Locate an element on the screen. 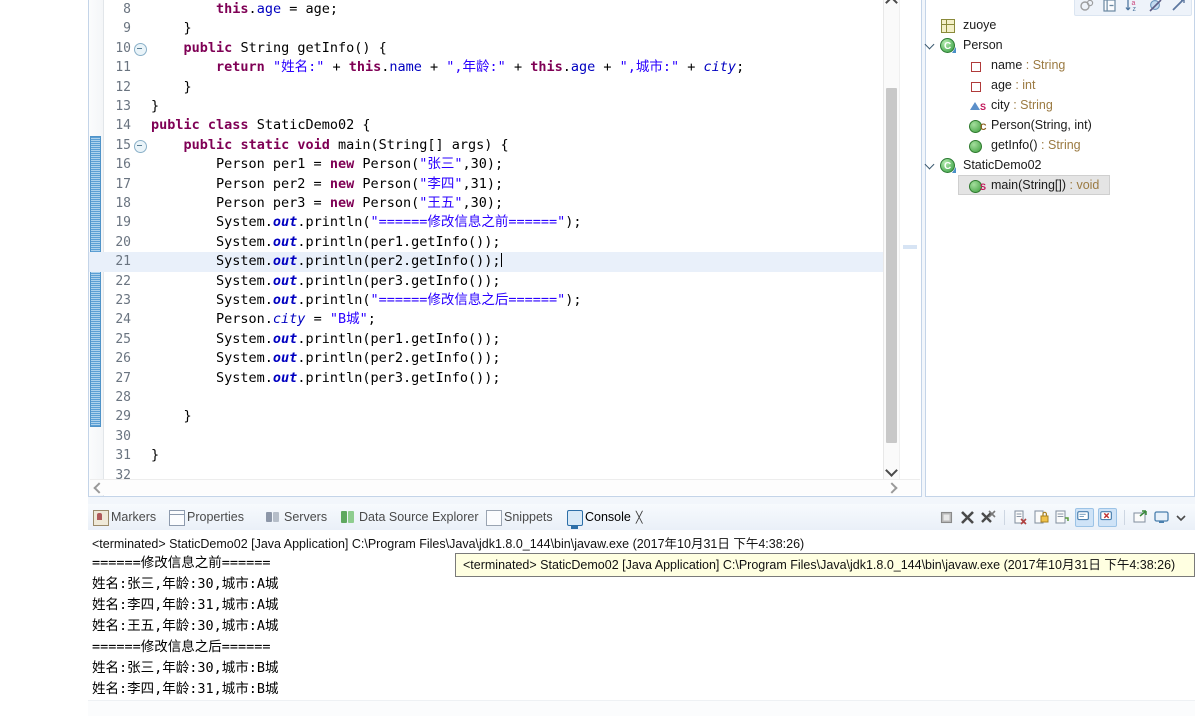 Image resolution: width=1195 pixels, height=716 pixels. private-field-icon is located at coordinates (975, 85).